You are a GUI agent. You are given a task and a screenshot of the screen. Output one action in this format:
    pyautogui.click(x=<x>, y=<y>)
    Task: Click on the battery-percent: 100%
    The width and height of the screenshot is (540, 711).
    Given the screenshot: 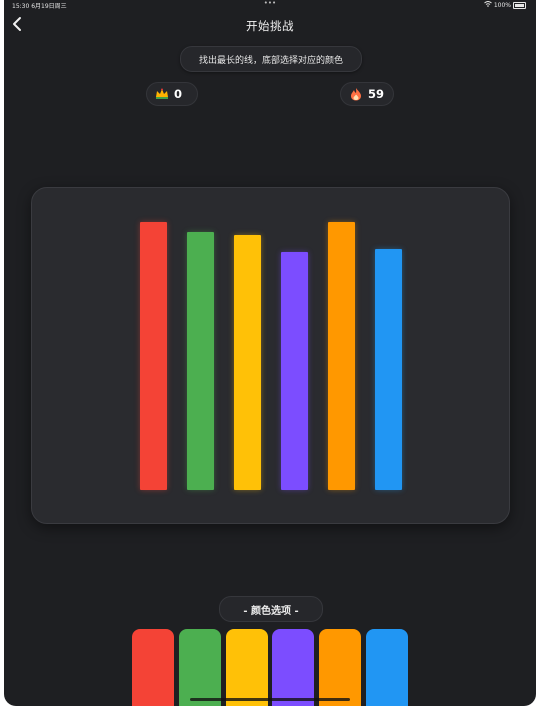 What is the action you would take?
    pyautogui.click(x=502, y=5)
    